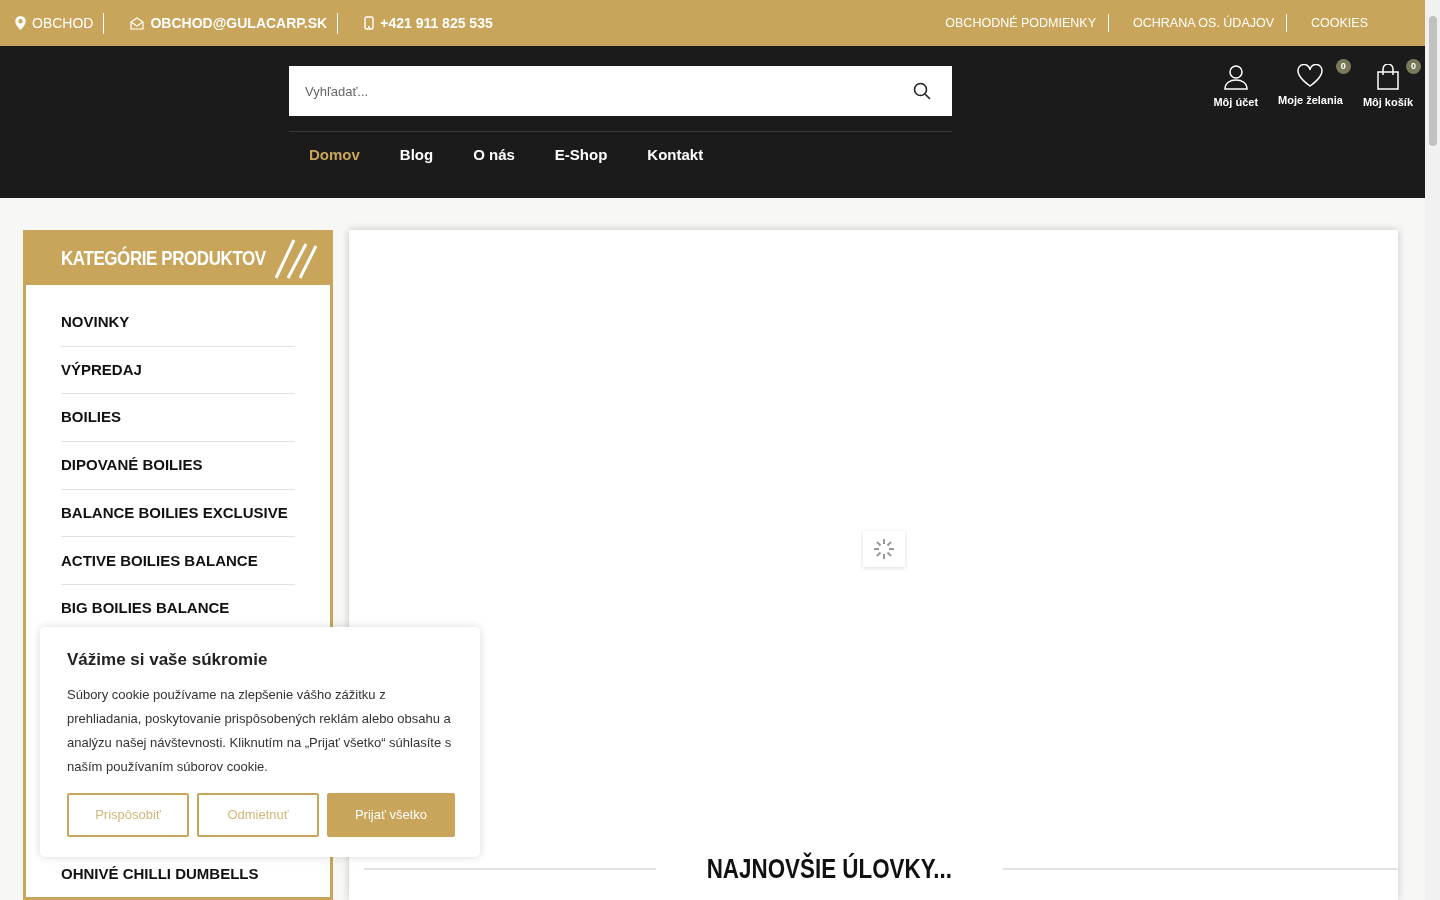 The width and height of the screenshot is (1440, 900). What do you see at coordinates (178, 323) in the screenshot?
I see `category-link: NOVINKY` at bounding box center [178, 323].